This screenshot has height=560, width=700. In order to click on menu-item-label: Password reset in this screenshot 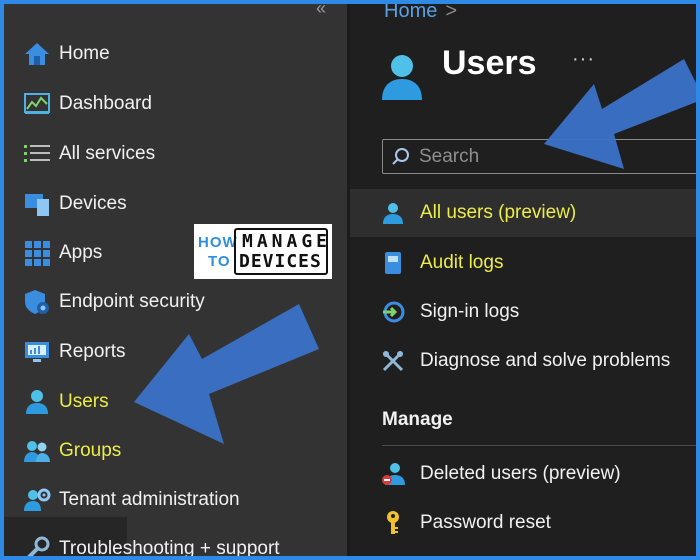, I will do `click(485, 522)`.